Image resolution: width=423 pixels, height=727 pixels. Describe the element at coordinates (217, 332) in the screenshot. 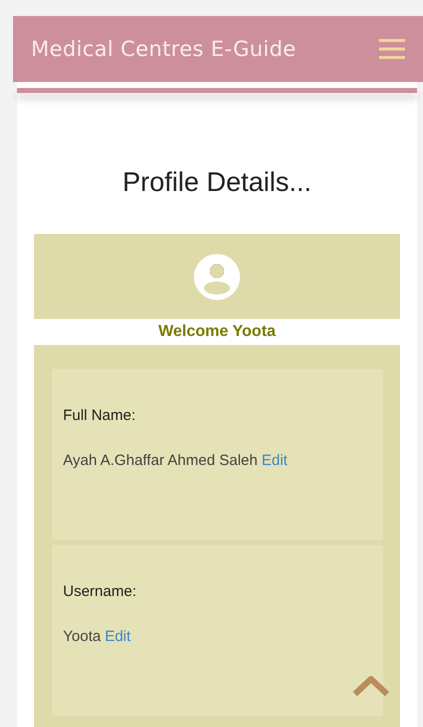

I see `welcome-message: Welcome Yoota` at that location.